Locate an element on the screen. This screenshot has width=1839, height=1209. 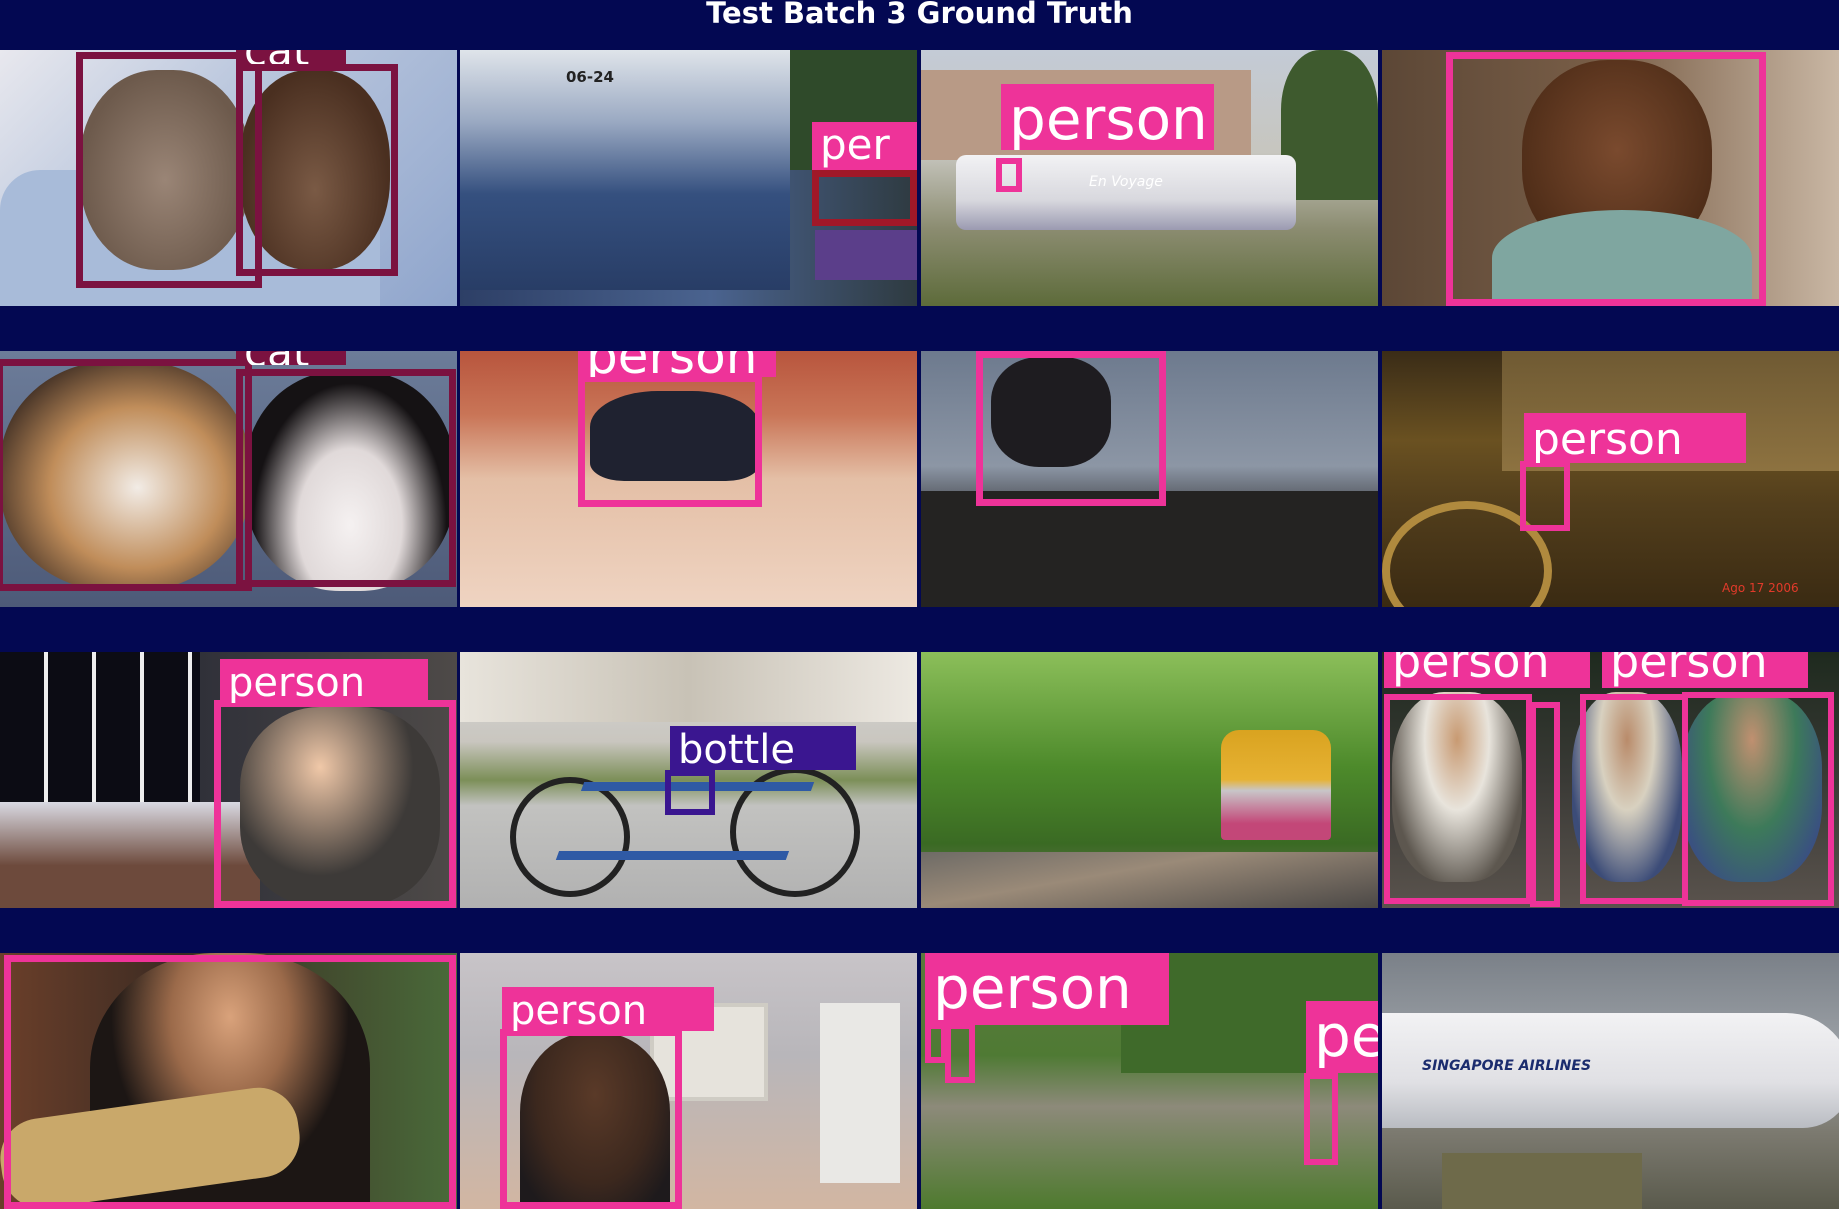
image-tile-cats-on-pillow: cat is located at coordinates (228, 178).